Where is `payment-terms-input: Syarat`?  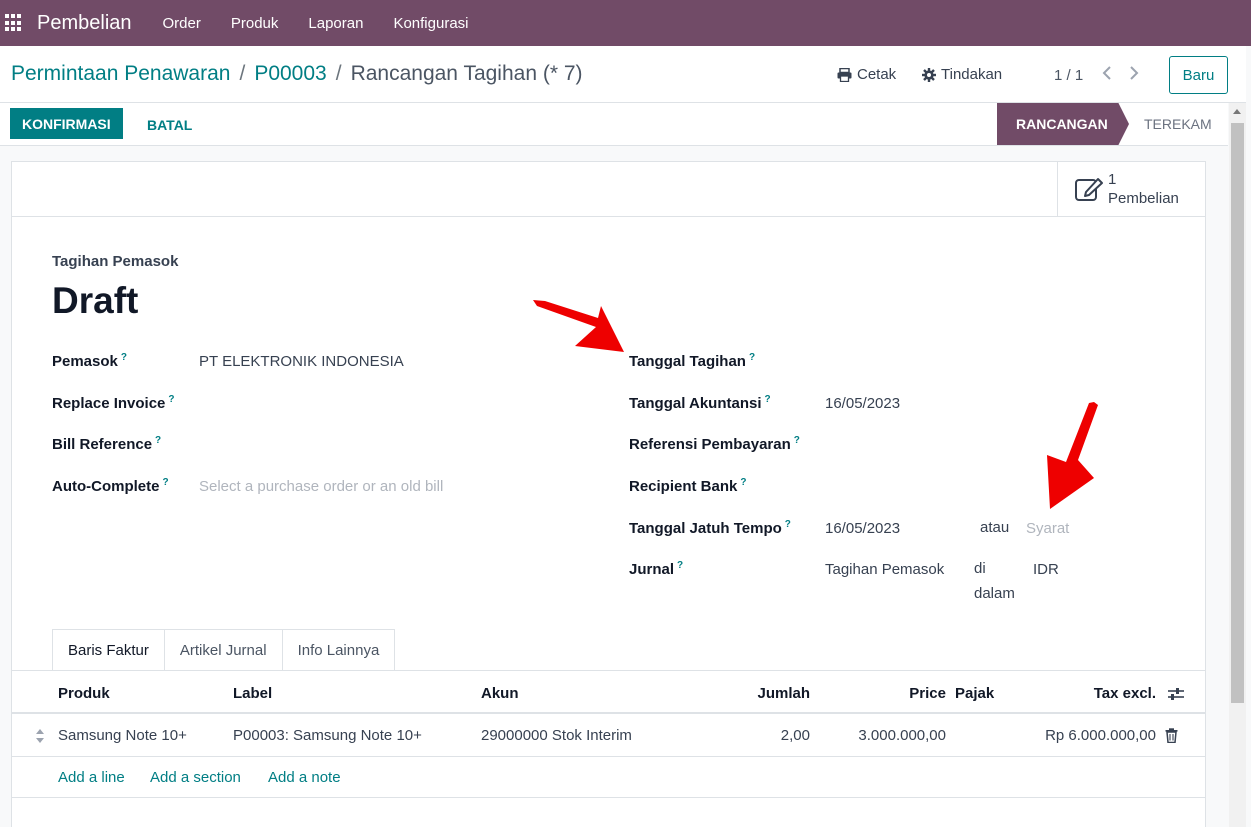 payment-terms-input: Syarat is located at coordinates (1047, 528).